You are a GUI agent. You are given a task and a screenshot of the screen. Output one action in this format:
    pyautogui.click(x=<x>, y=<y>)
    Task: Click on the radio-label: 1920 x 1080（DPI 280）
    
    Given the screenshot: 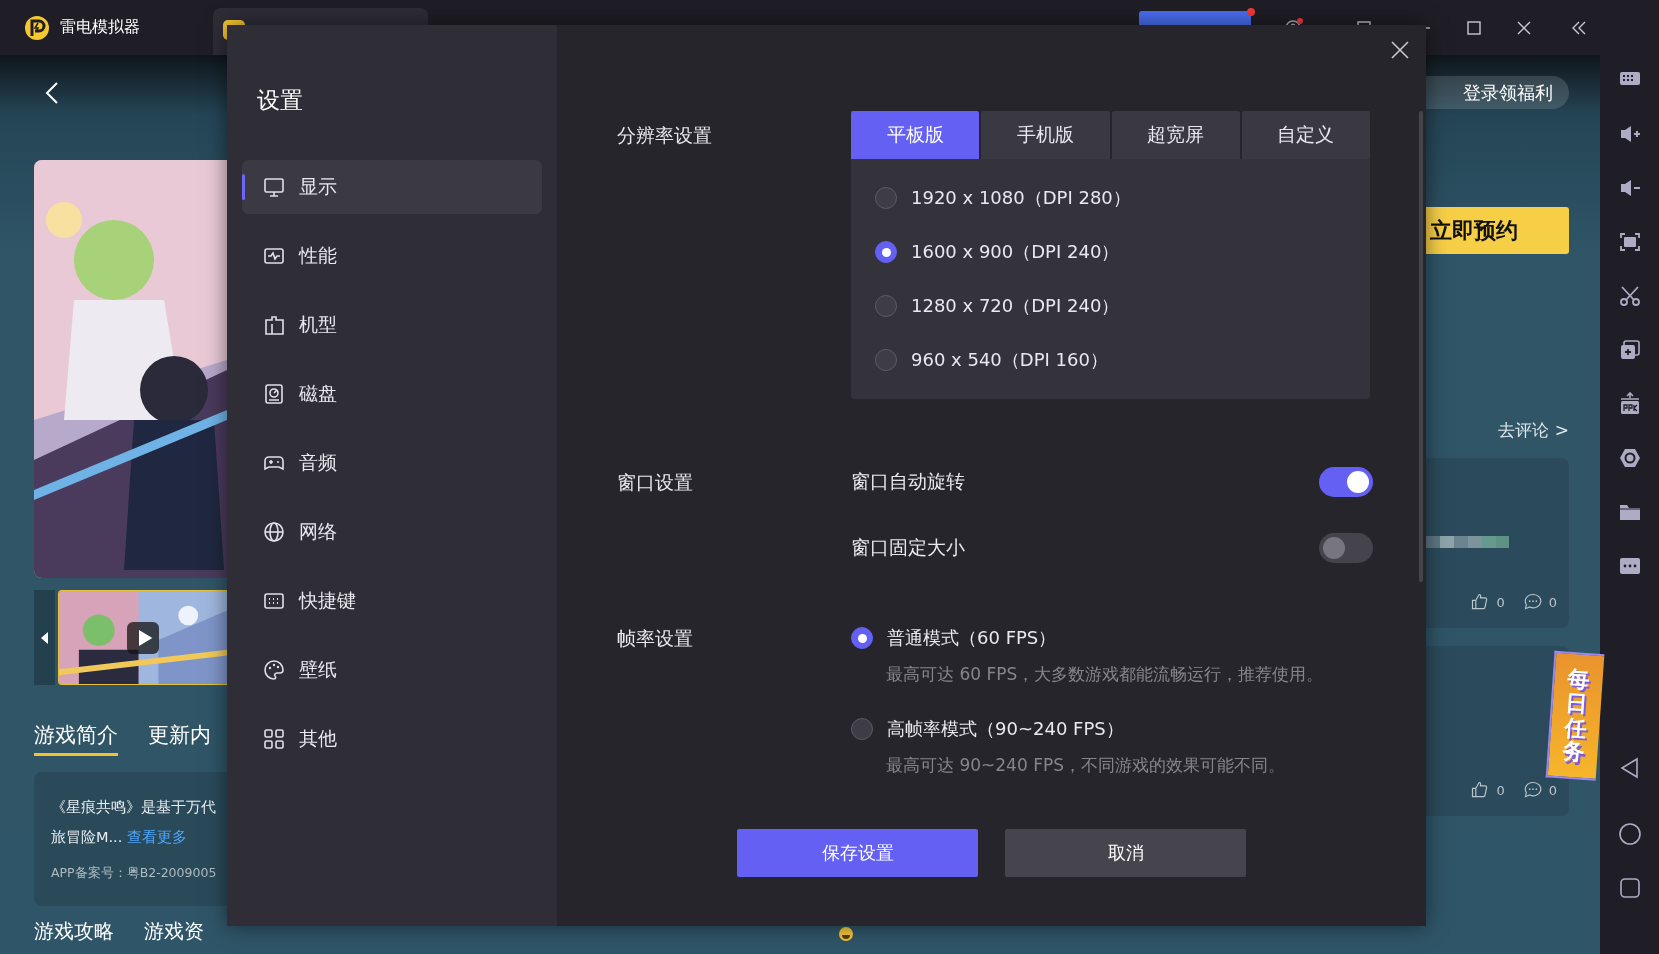 What is the action you would take?
    pyautogui.click(x=1021, y=198)
    